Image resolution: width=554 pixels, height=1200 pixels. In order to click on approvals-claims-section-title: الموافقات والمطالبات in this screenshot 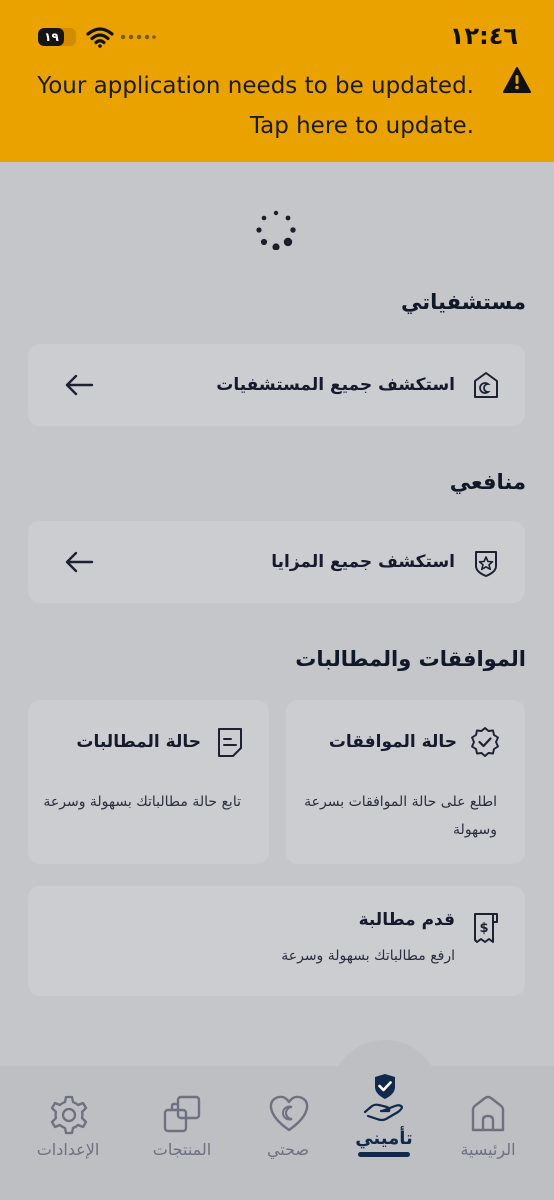, I will do `click(410, 659)`.